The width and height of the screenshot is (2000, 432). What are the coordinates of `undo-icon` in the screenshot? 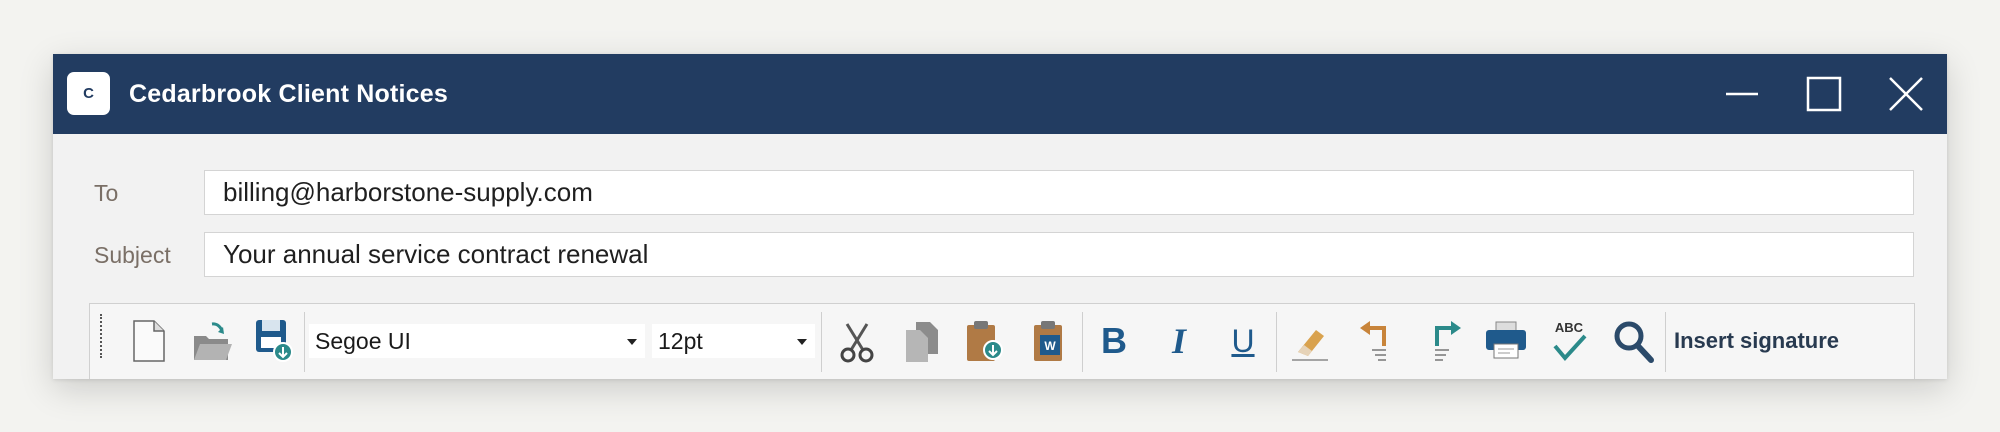 It's located at (1373, 341).